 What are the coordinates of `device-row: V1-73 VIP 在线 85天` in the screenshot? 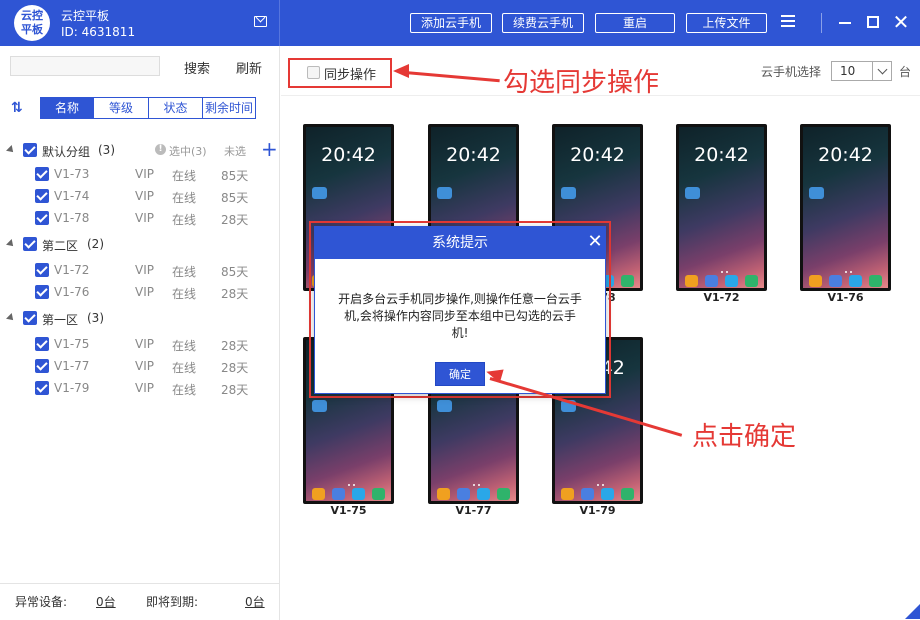 It's located at (139, 175).